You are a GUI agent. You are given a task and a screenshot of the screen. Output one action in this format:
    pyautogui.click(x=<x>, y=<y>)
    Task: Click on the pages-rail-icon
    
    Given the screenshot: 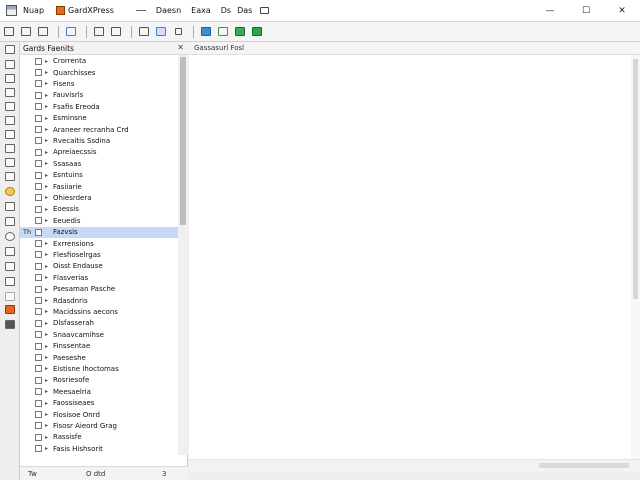 What is the action you would take?
    pyautogui.click(x=10, y=78)
    